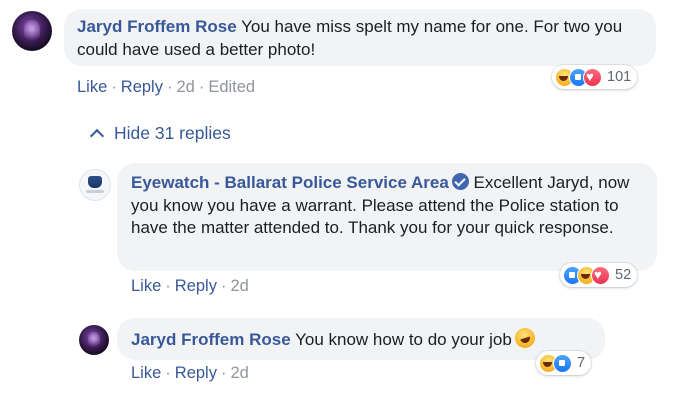 This screenshot has height=401, width=700. I want to click on reaction-summary: 101, so click(595, 77).